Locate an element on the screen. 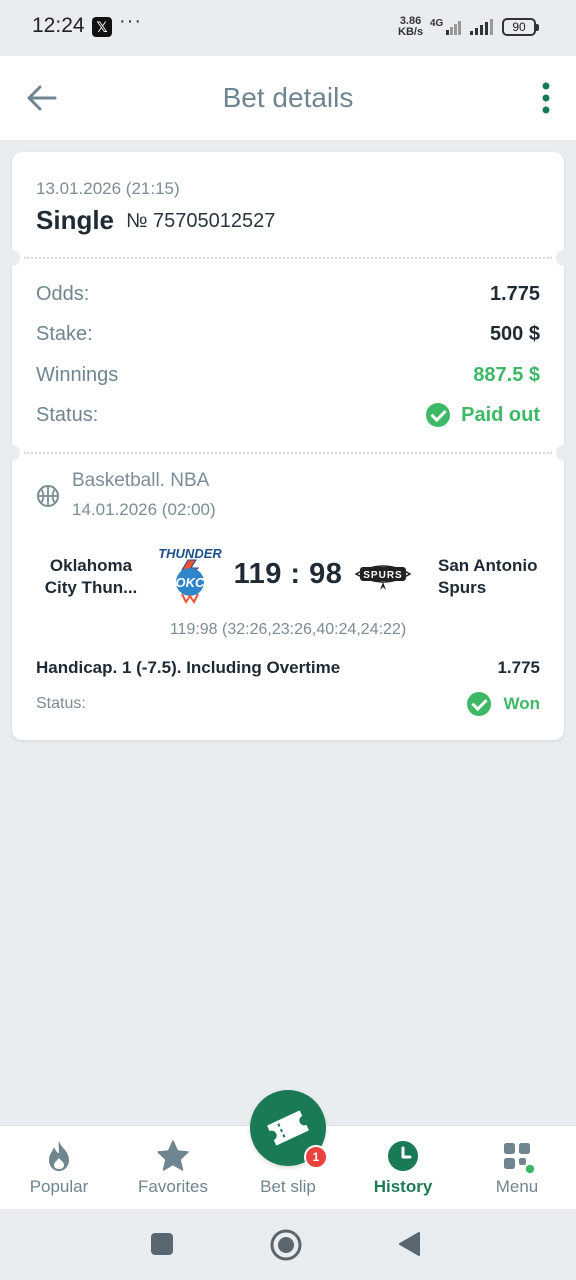  status-time: 12:24 is located at coordinates (58, 25).